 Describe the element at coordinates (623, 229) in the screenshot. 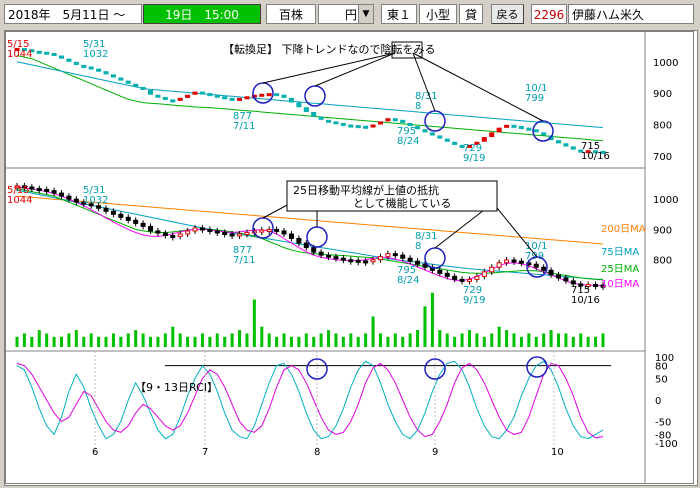

I see `legend-label: 200日MA` at that location.